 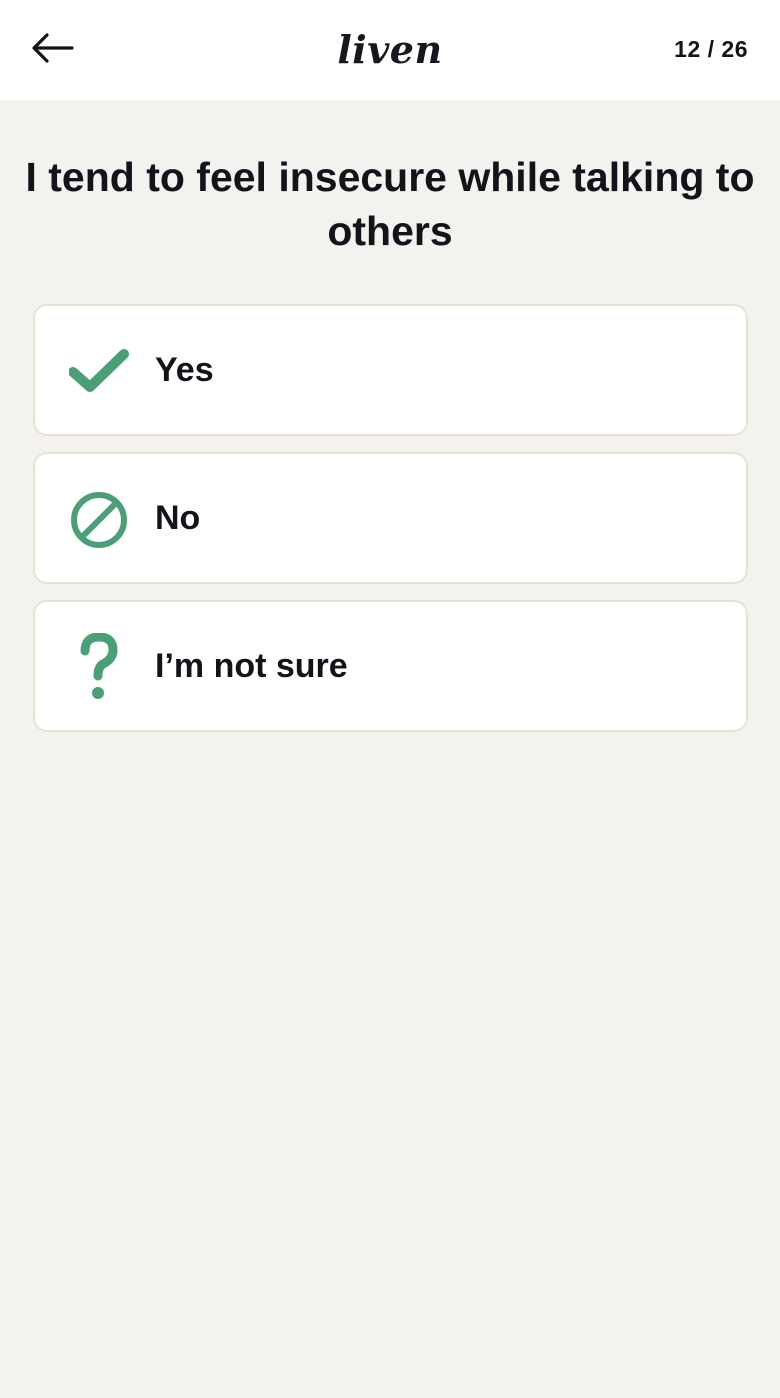 I want to click on option-yes: Yes, so click(x=390, y=370).